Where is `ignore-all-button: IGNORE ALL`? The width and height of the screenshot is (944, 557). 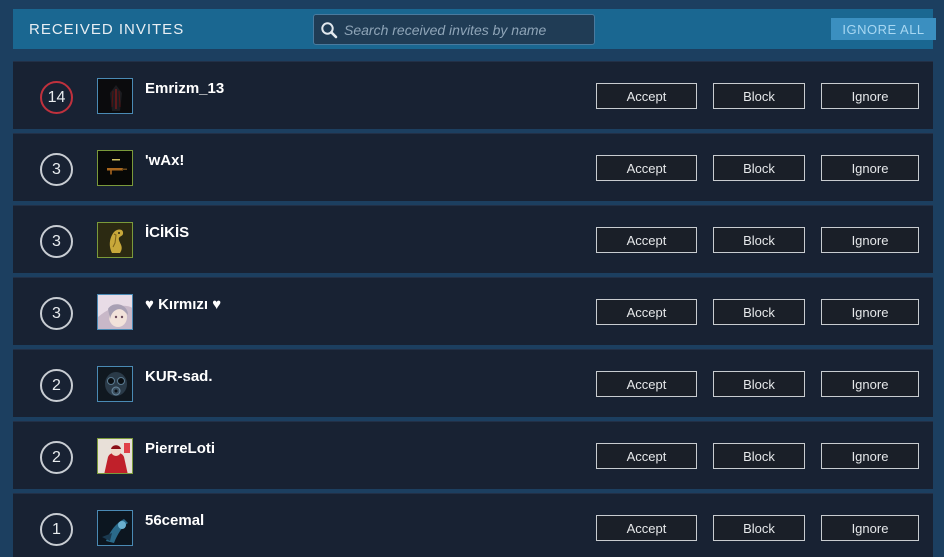 ignore-all-button: IGNORE ALL is located at coordinates (883, 29).